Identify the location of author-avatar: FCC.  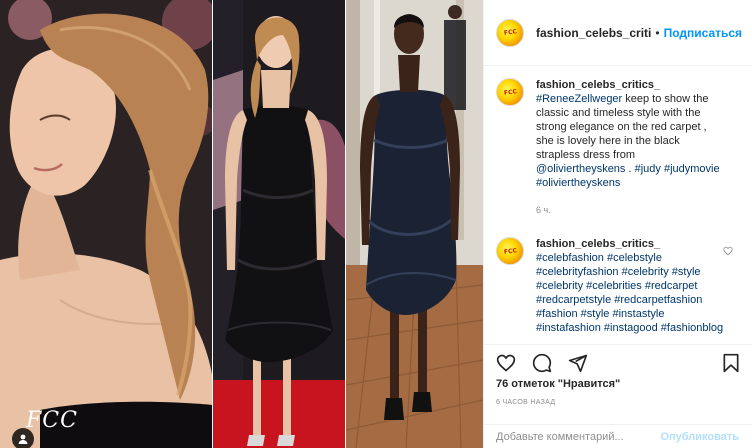
(510, 32).